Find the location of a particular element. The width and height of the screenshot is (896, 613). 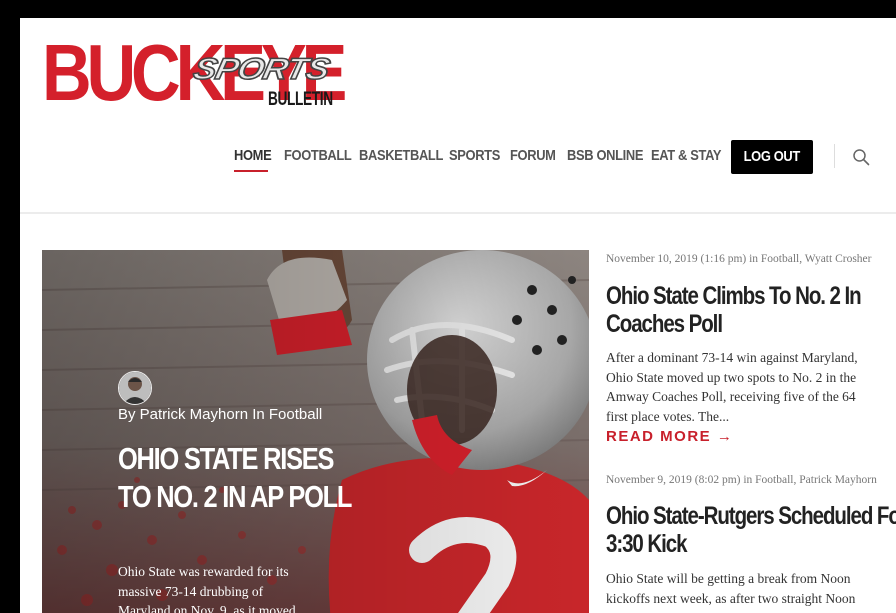

log-out-label: LOG OUT is located at coordinates (772, 156).